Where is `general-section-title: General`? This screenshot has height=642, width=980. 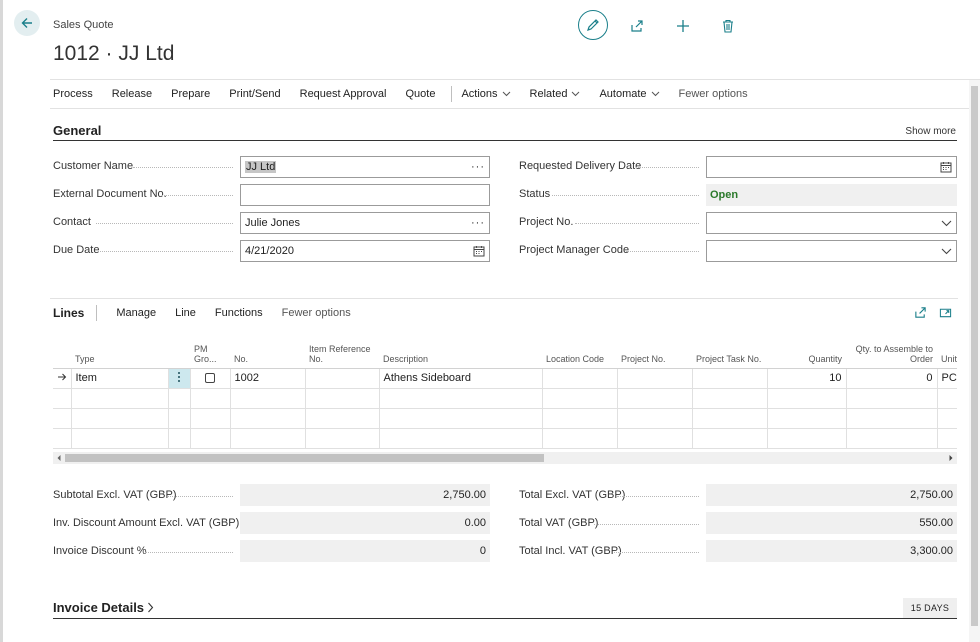 general-section-title: General is located at coordinates (77, 130).